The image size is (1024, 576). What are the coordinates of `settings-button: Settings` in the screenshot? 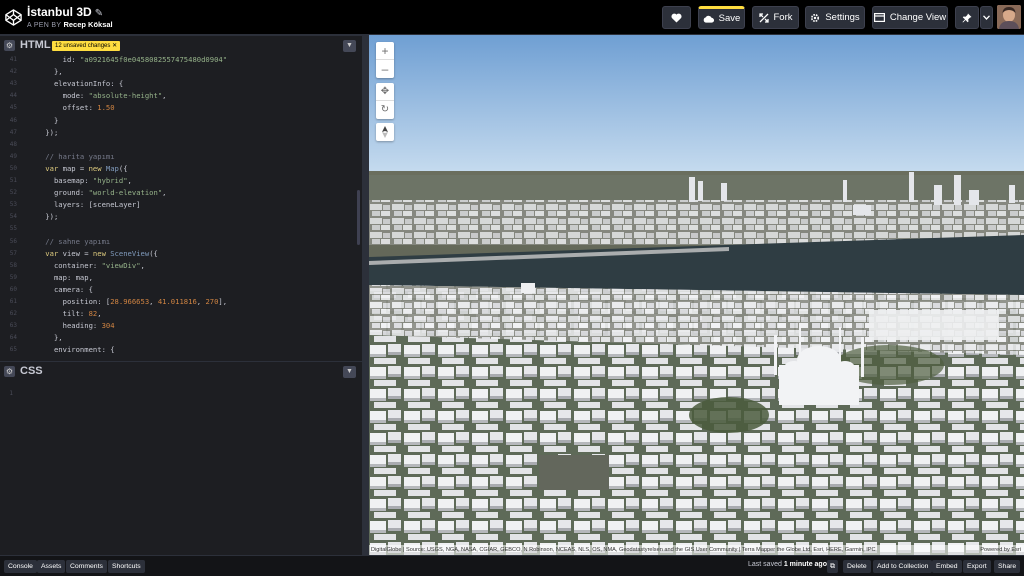 It's located at (835, 17).